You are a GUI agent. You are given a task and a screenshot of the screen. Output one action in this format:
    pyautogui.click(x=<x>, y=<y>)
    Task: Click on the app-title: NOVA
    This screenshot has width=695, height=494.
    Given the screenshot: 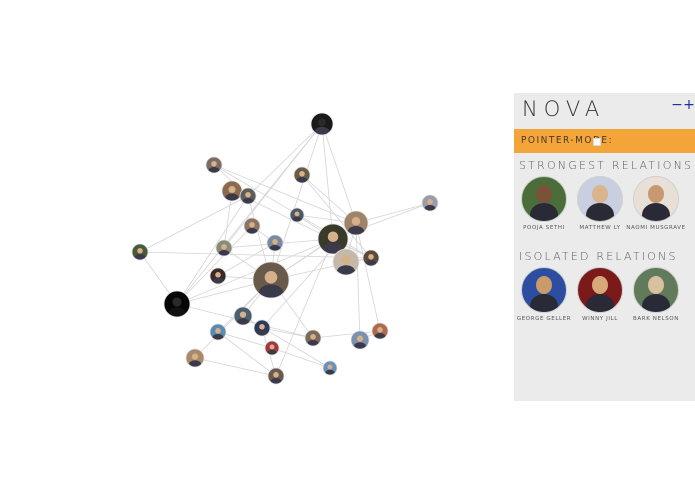 What is the action you would take?
    pyautogui.click(x=564, y=109)
    